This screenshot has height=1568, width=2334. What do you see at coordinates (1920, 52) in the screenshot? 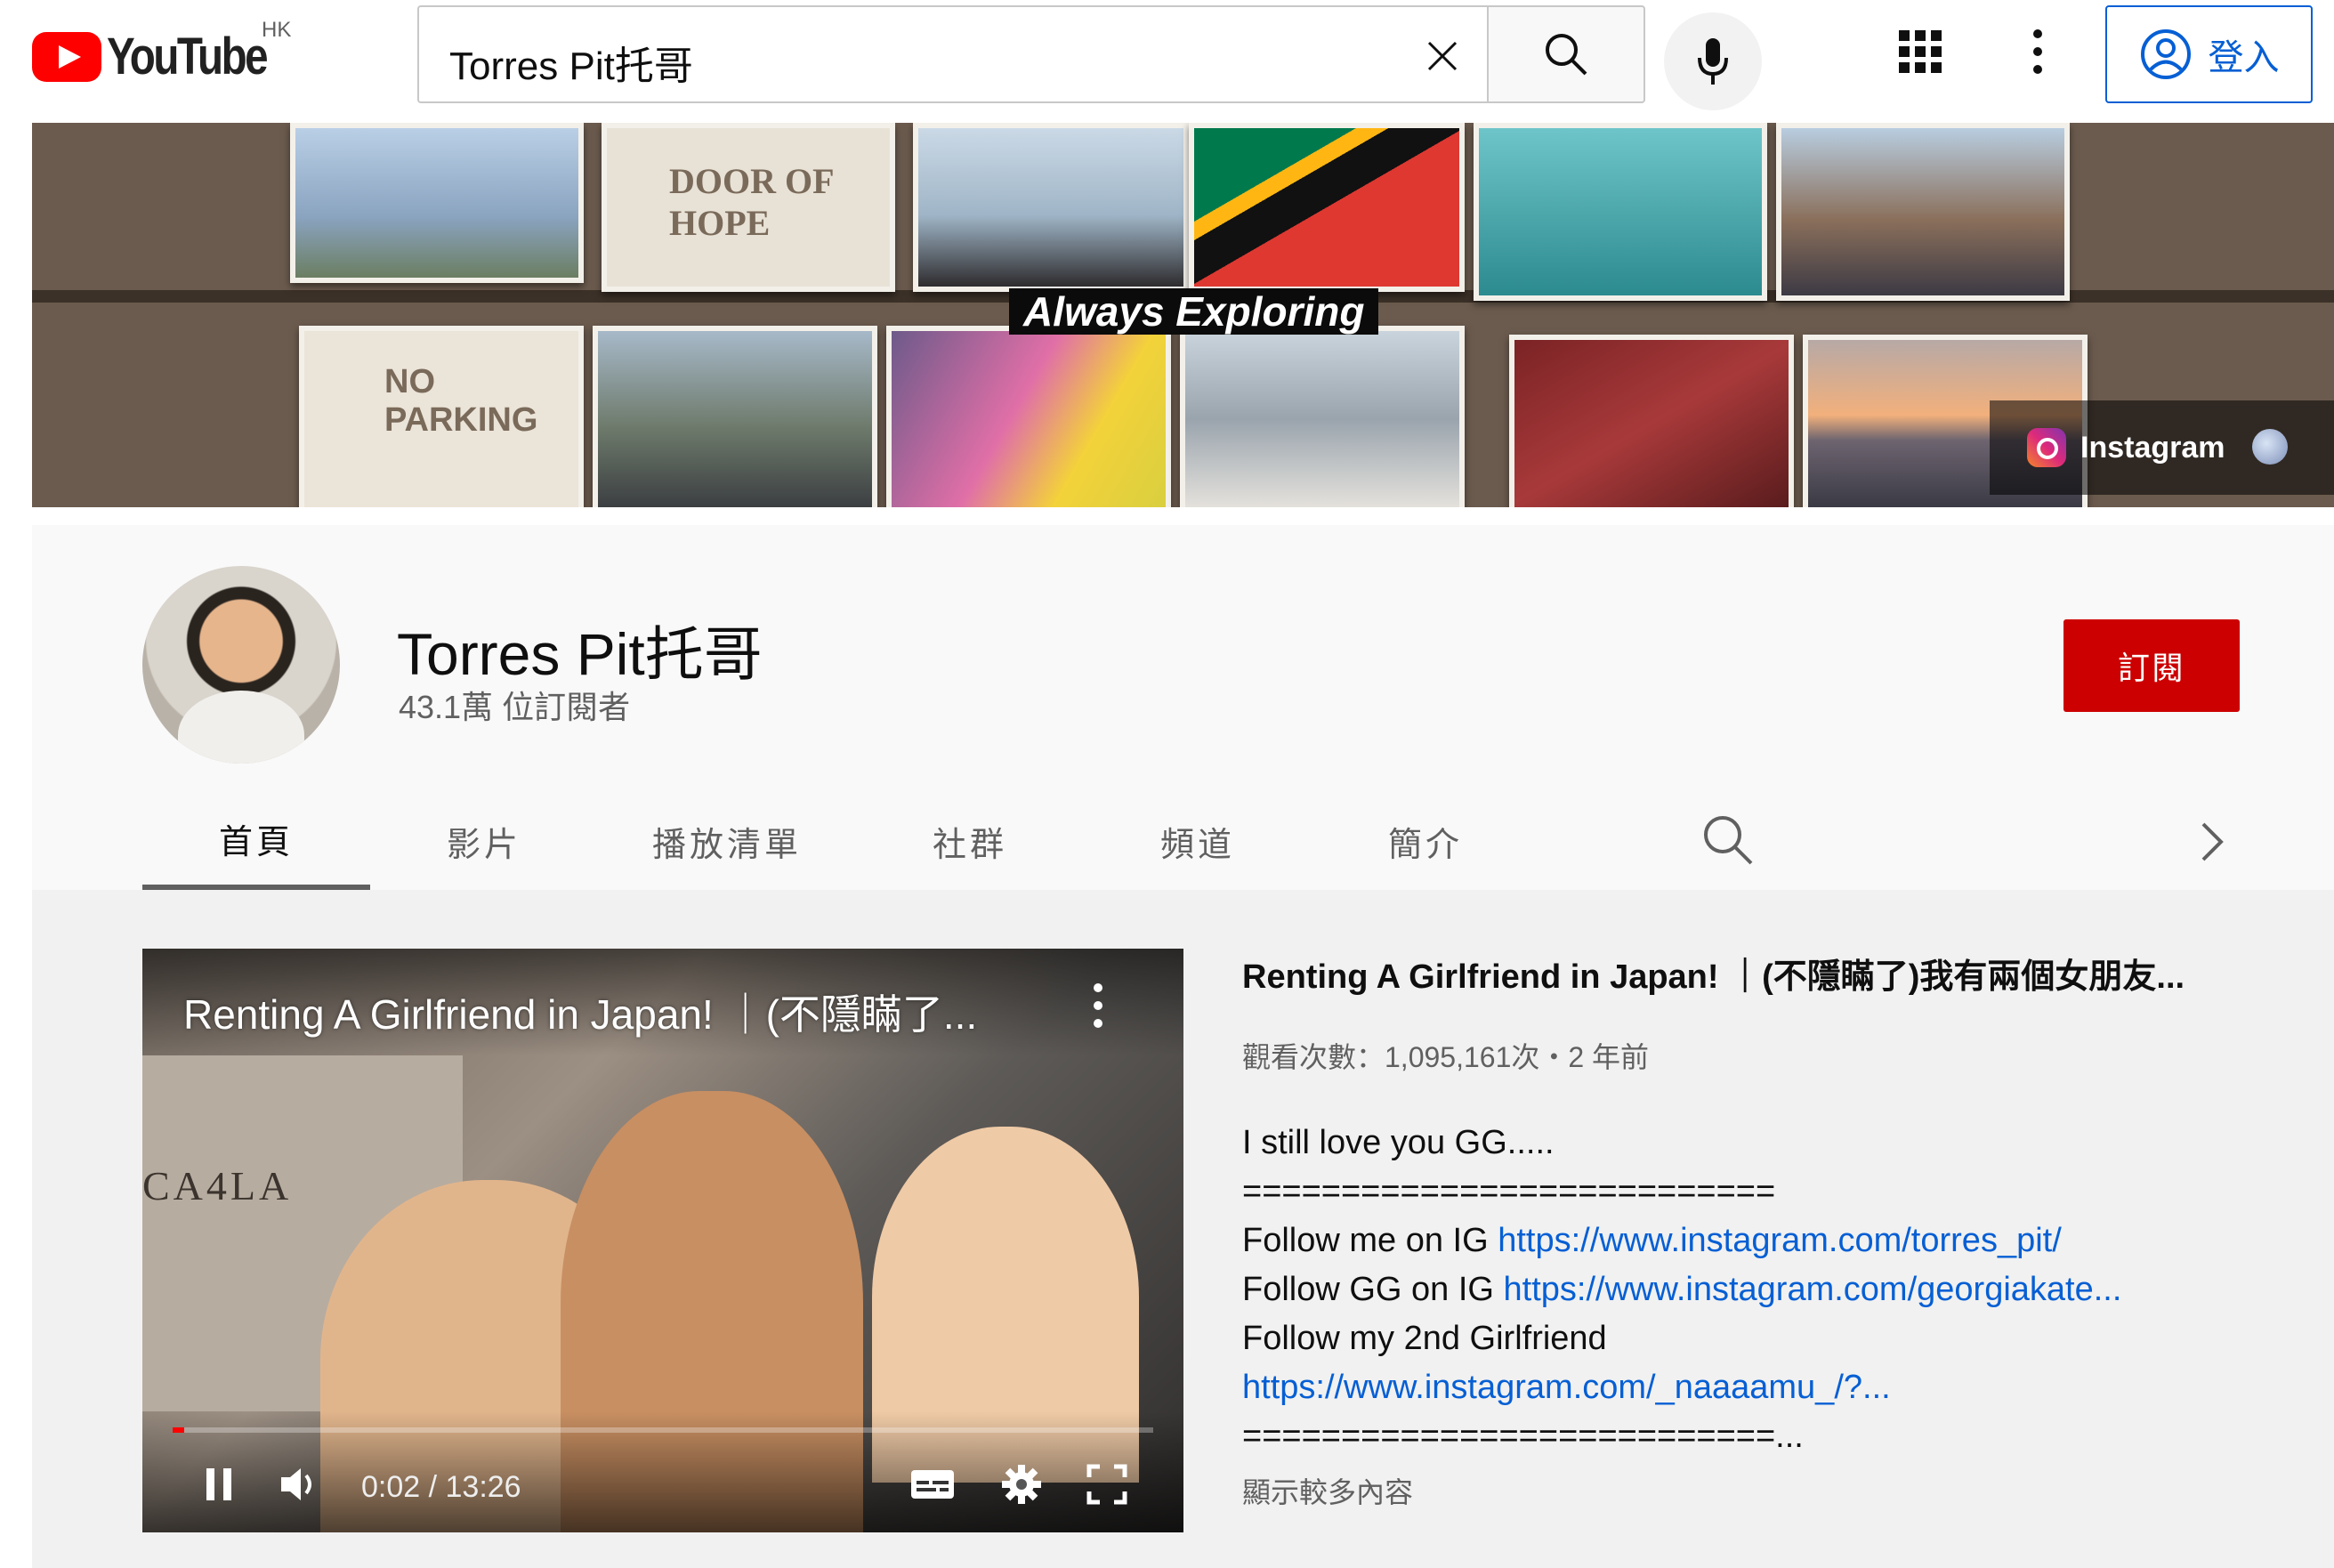
I see `apps-grid-icon` at bounding box center [1920, 52].